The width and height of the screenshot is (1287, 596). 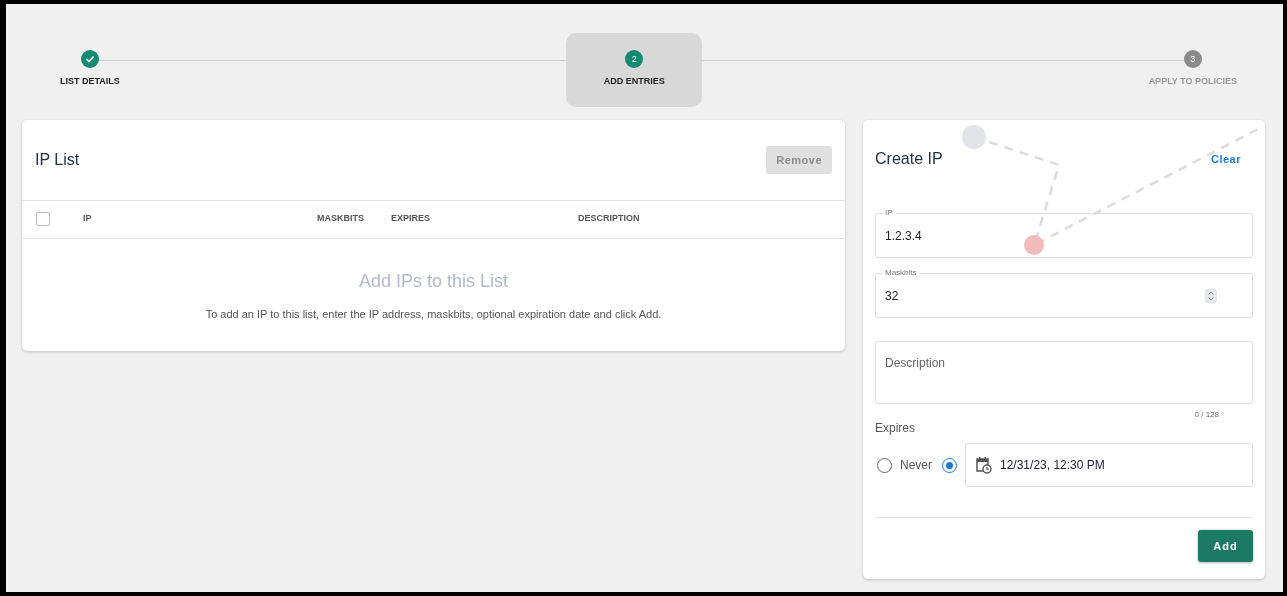 I want to click on select-all-checkbox, so click(x=43, y=219).